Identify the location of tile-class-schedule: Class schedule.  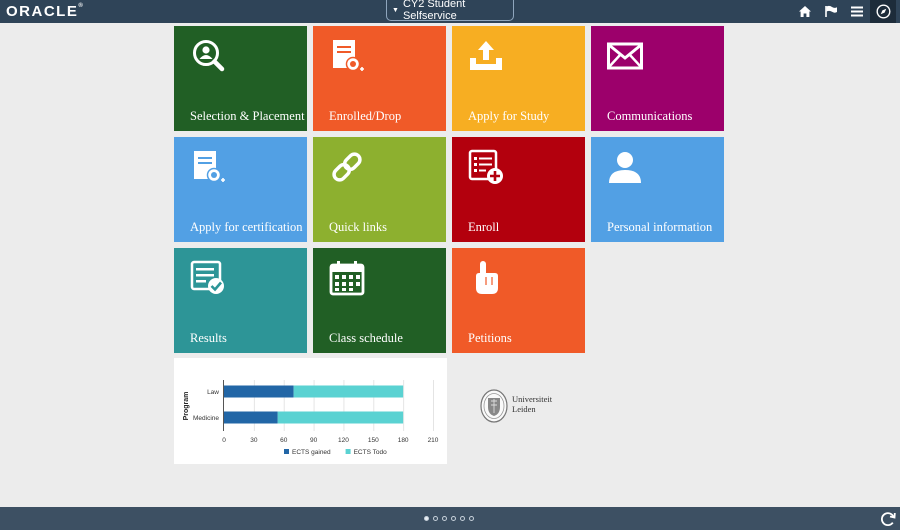
(379, 300).